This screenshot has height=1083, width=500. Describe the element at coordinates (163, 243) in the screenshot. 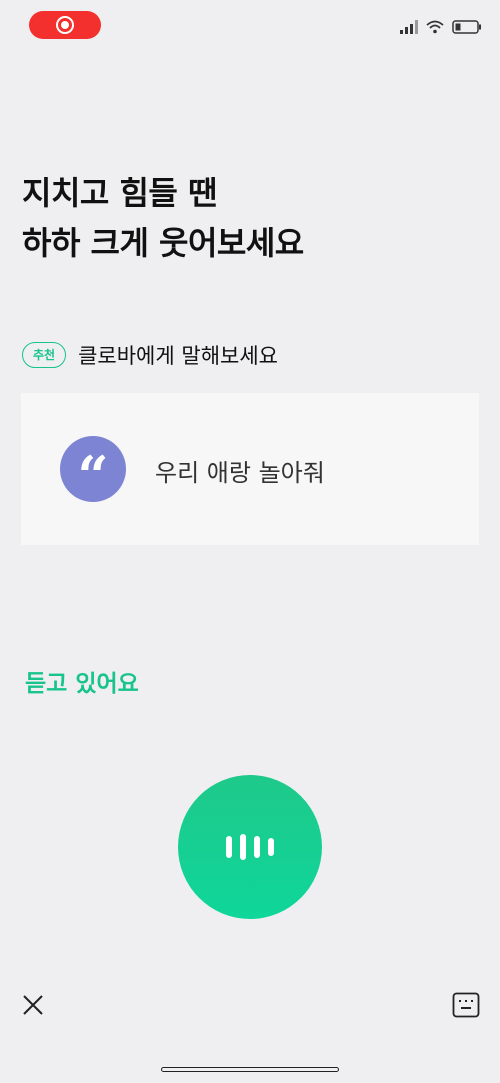

I see `headline-line-2: 하하 크게 웃어보세요` at that location.